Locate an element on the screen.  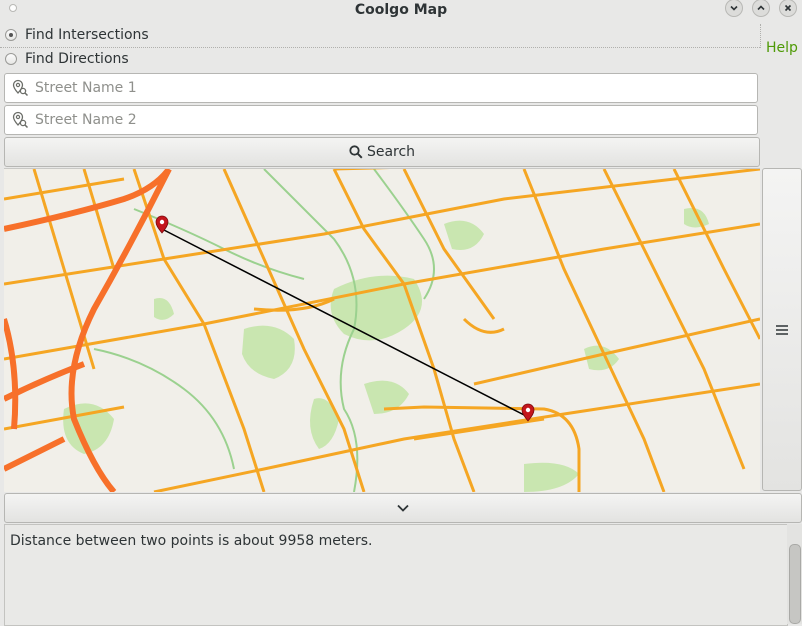
output-scrollbar is located at coordinates (794, 574).